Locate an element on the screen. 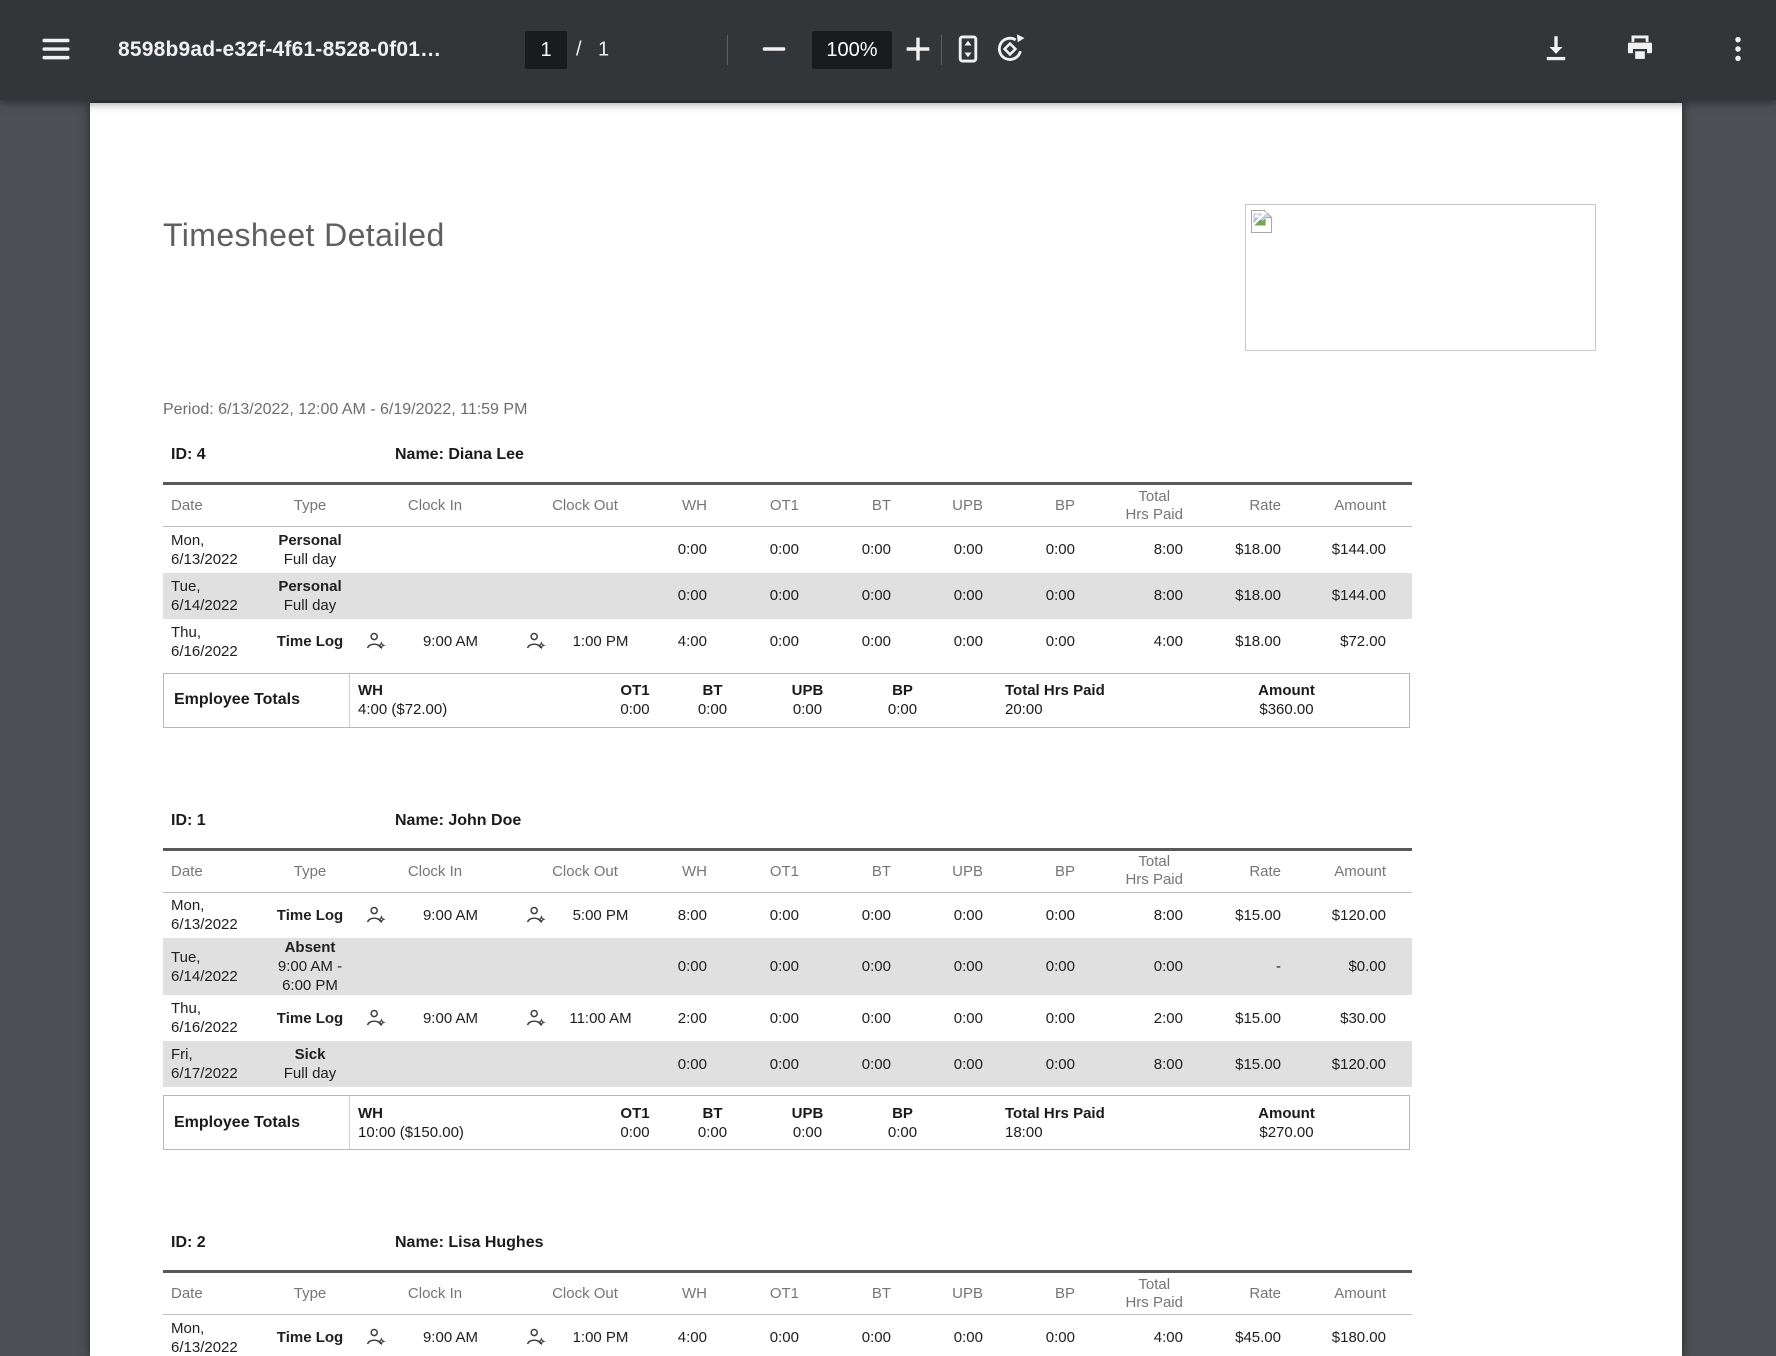 Image resolution: width=1776 pixels, height=1356 pixels. plus-icon is located at coordinates (918, 50).